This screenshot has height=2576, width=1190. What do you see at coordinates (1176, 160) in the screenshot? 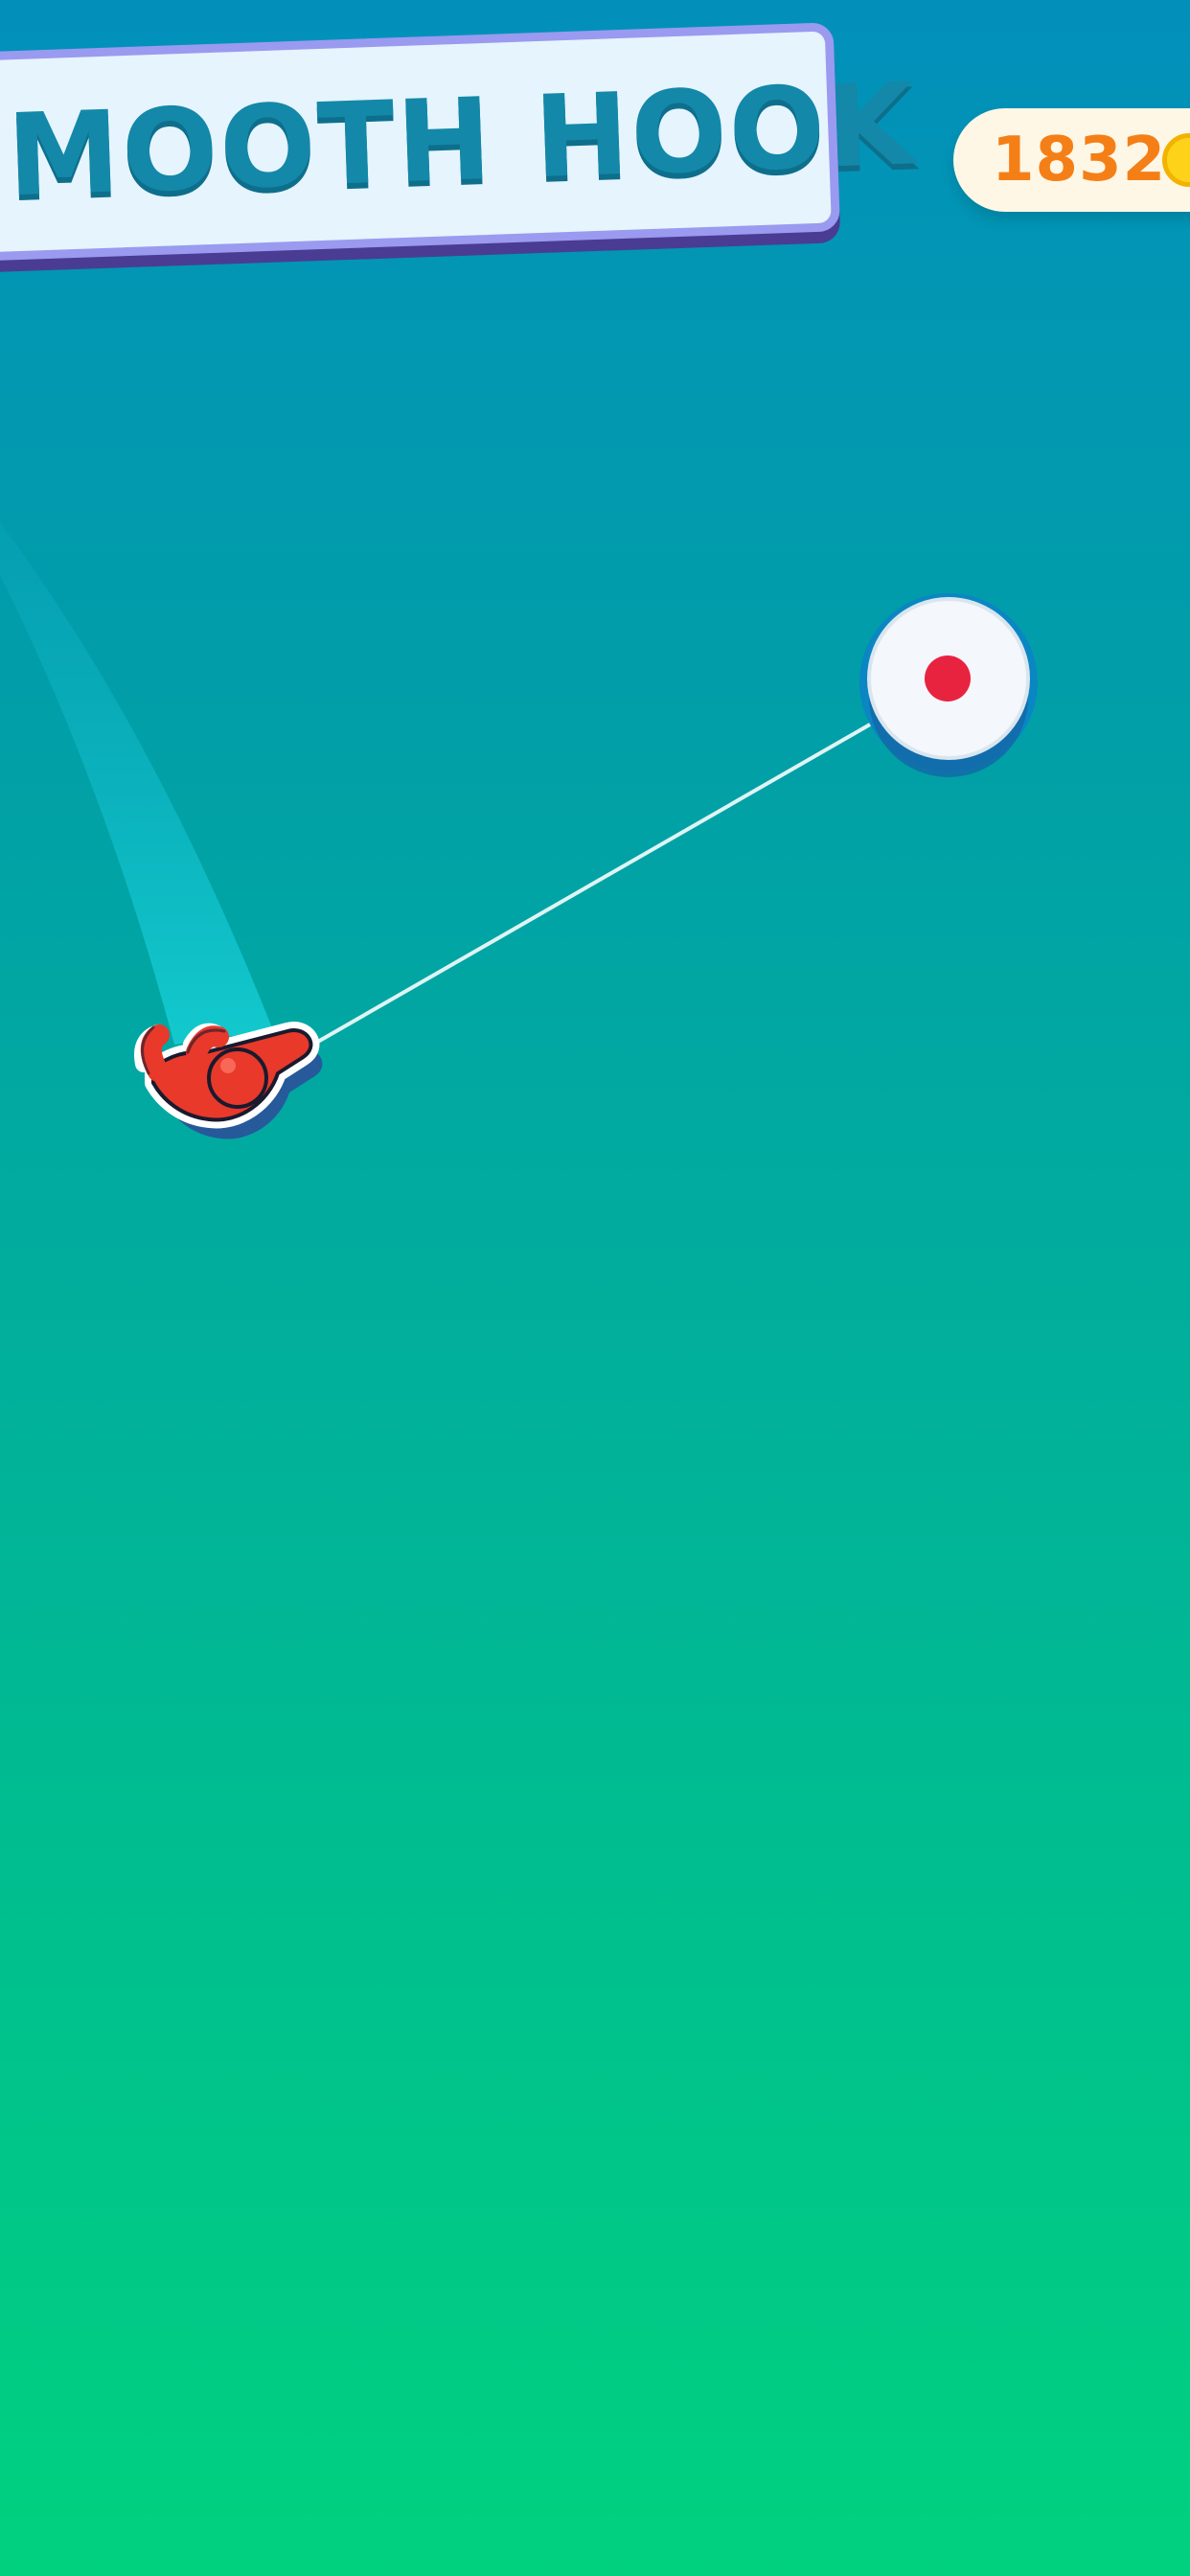
I see `coin-icon` at bounding box center [1176, 160].